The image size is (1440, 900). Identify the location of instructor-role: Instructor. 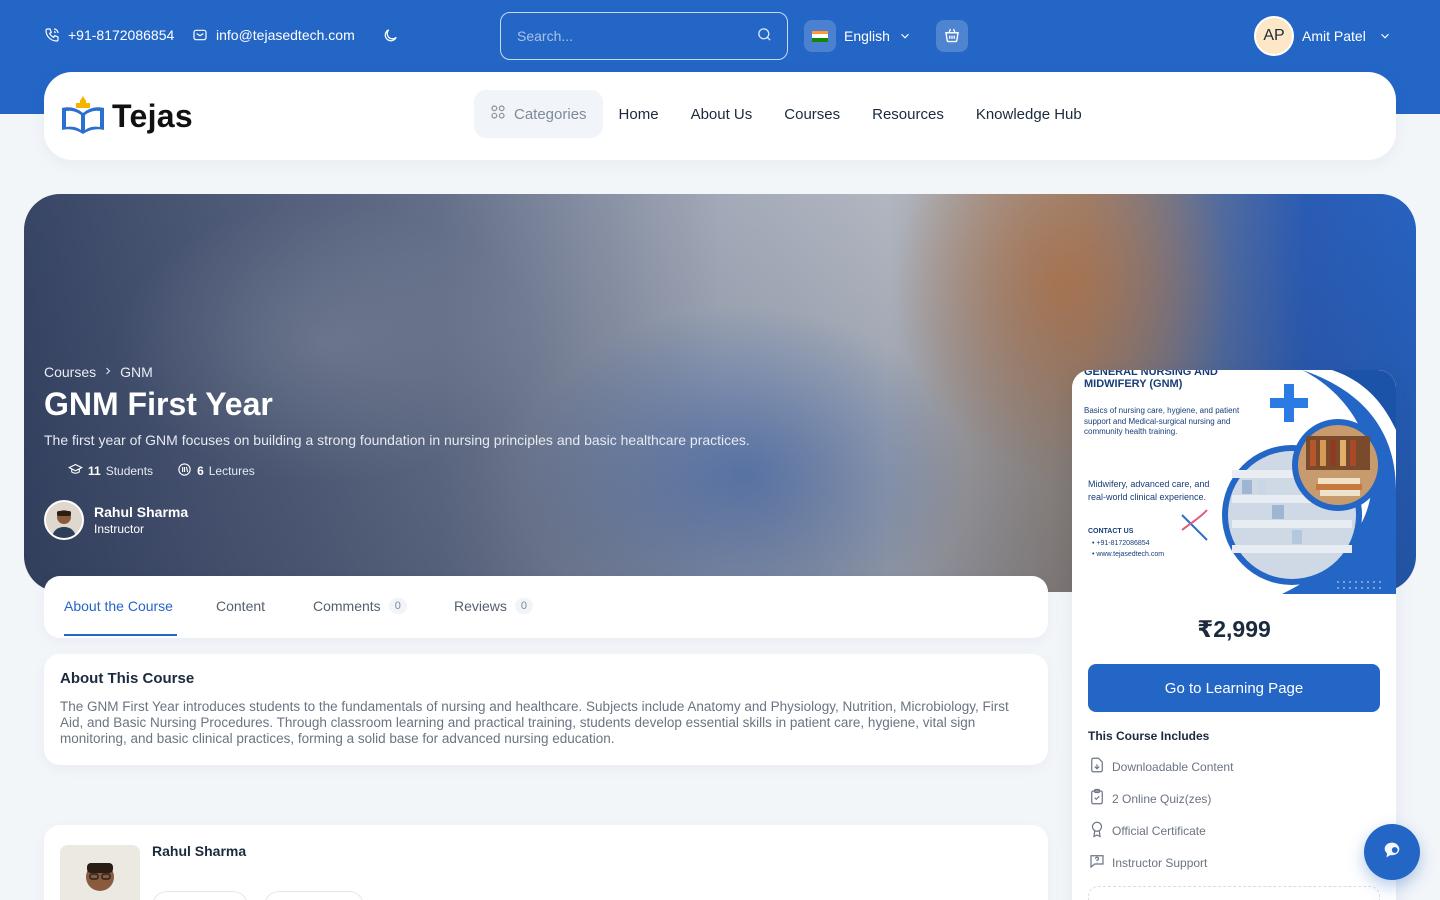
(119, 529).